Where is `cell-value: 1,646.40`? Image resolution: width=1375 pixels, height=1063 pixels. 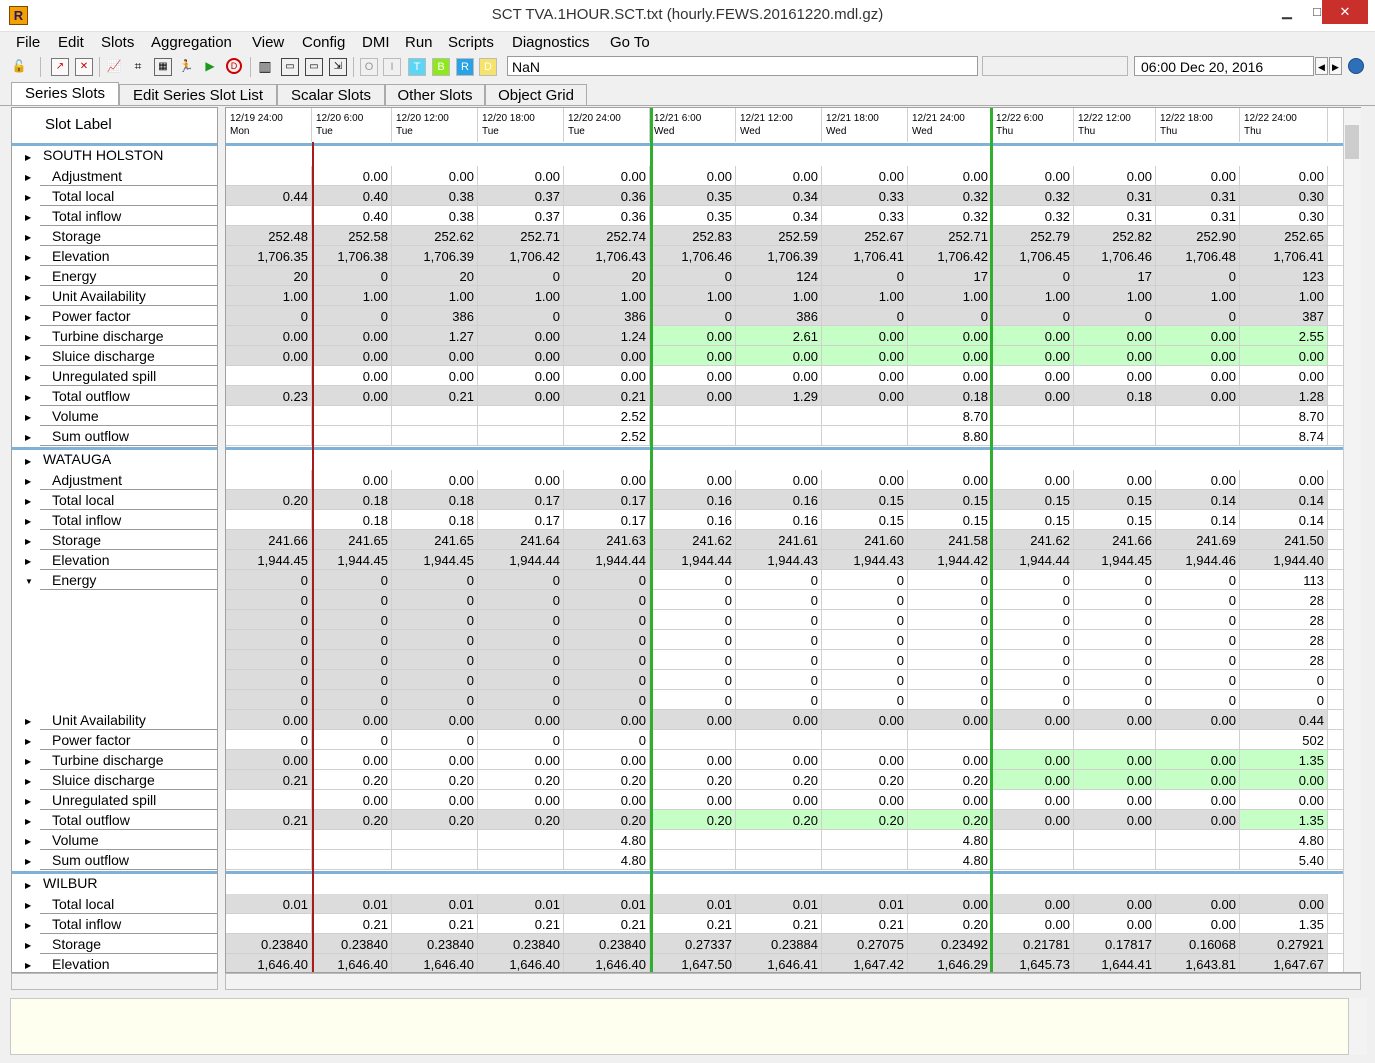 cell-value: 1,646.40 is located at coordinates (620, 964).